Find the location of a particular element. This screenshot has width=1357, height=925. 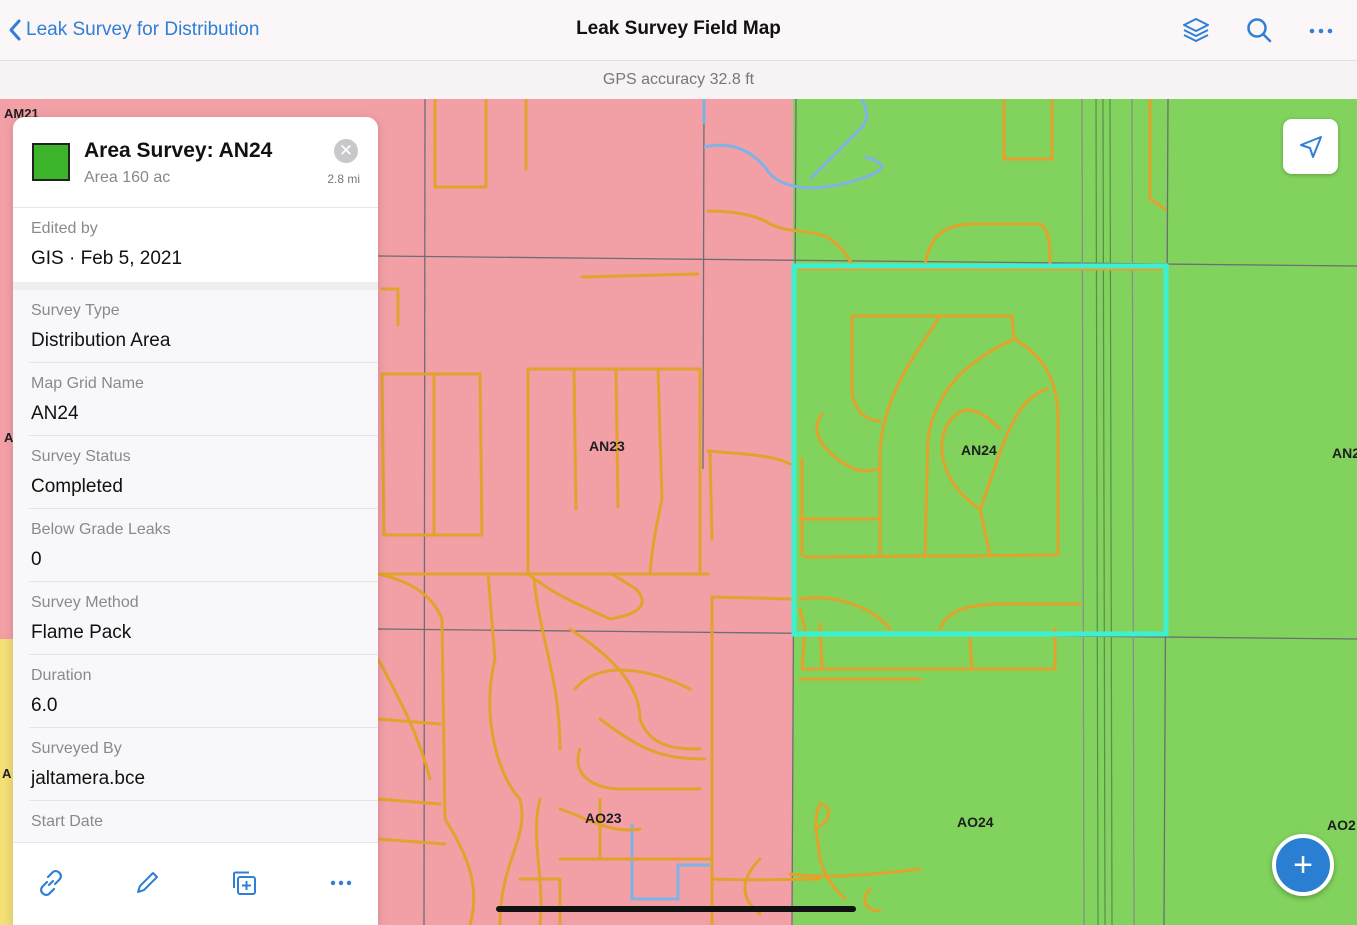

field-label: Duration is located at coordinates (61, 675).